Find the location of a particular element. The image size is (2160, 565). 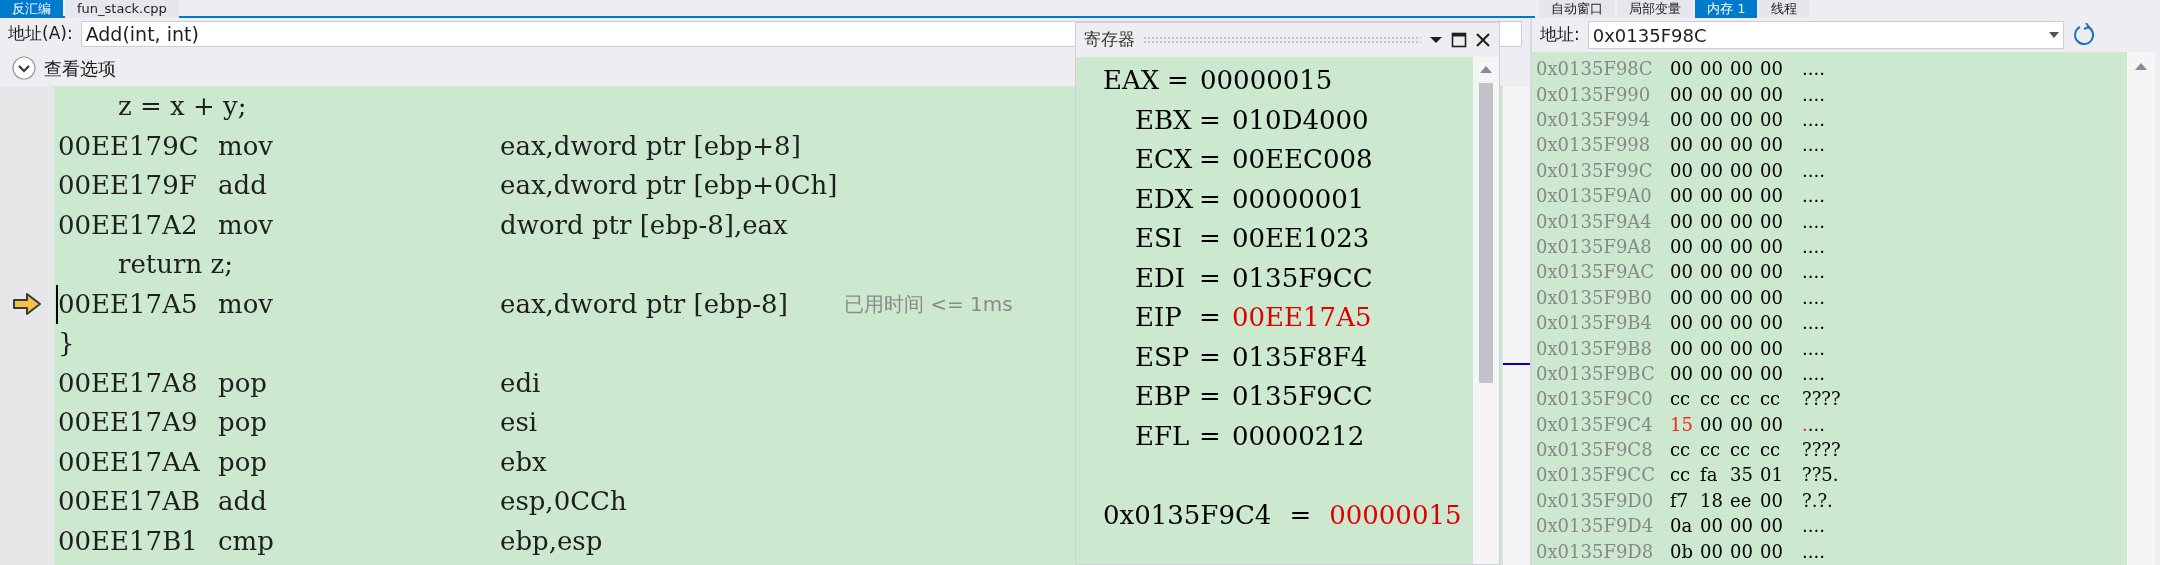

address-field: 0x0135F98C is located at coordinates (1825, 35).